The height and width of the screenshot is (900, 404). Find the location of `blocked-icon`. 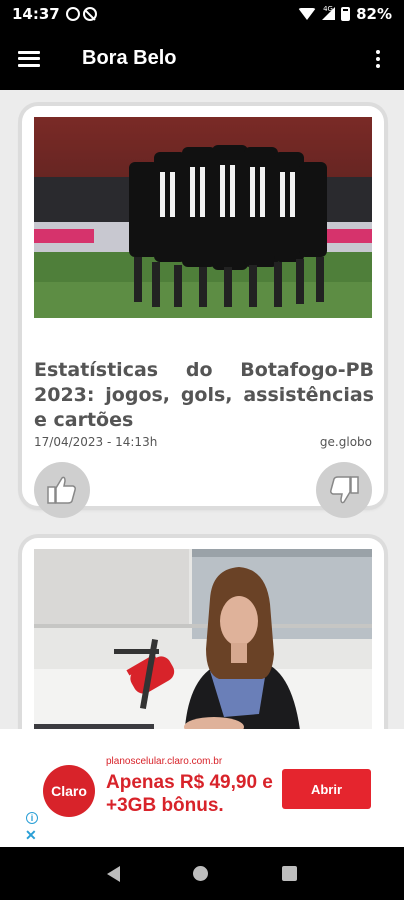

blocked-icon is located at coordinates (89, 13).